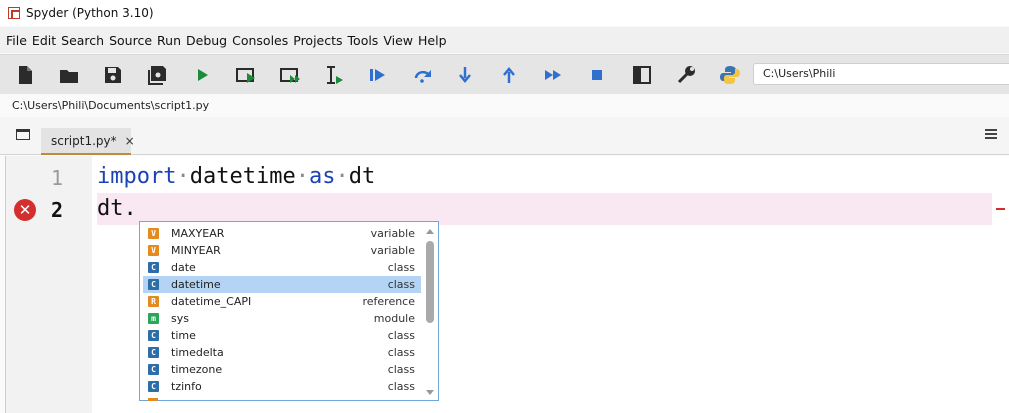  Describe the element at coordinates (282, 352) in the screenshot. I see `completion-item: C timedelta class` at that location.